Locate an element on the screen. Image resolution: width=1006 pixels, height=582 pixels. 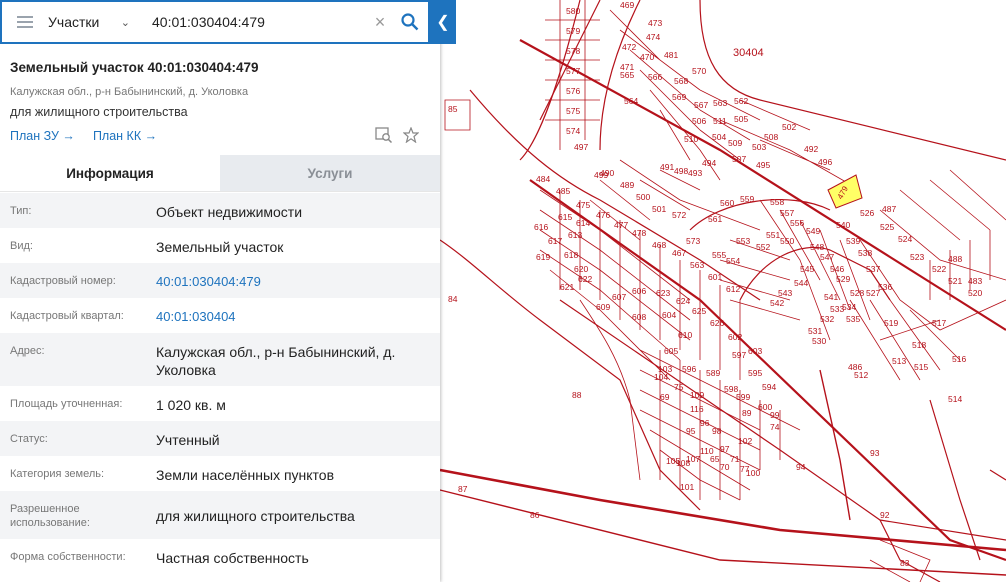
info-value: Земельный участок is located at coordinates (220, 247).